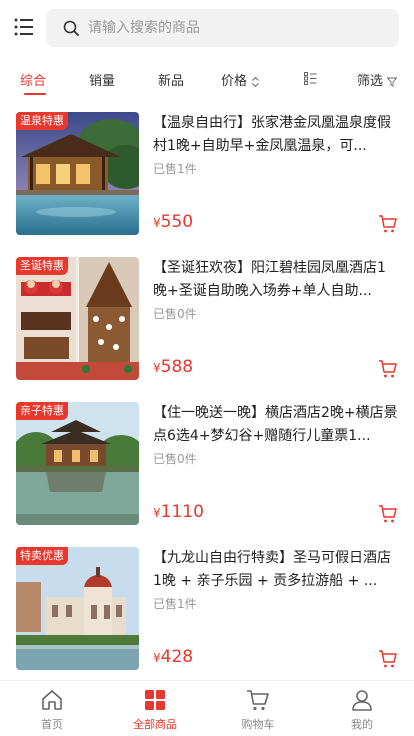 The height and width of the screenshot is (736, 414). I want to click on price-value: 550, so click(177, 222).